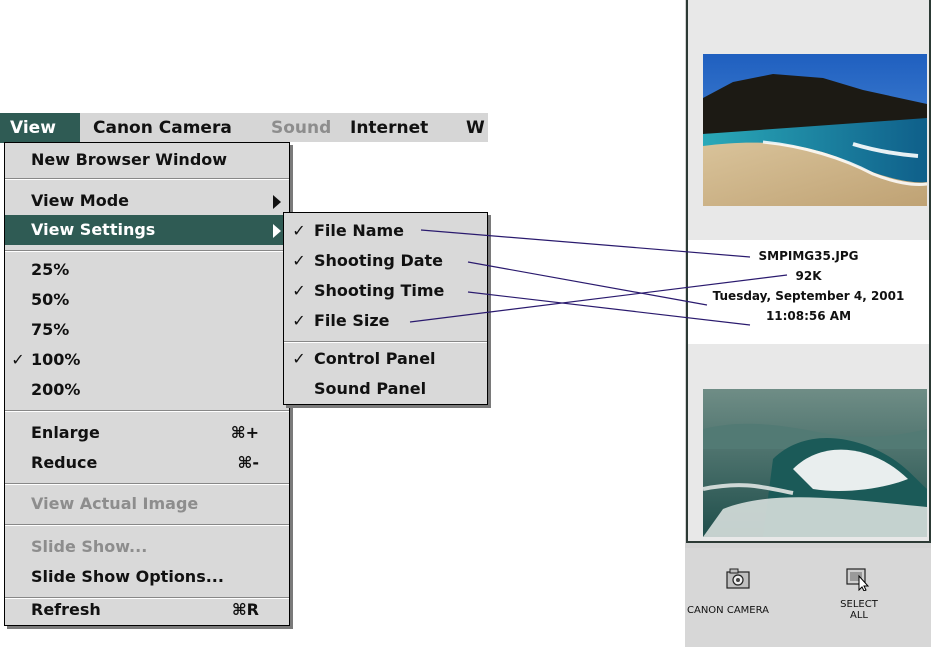  I want to click on file-size-label: File Size, so click(352, 320).